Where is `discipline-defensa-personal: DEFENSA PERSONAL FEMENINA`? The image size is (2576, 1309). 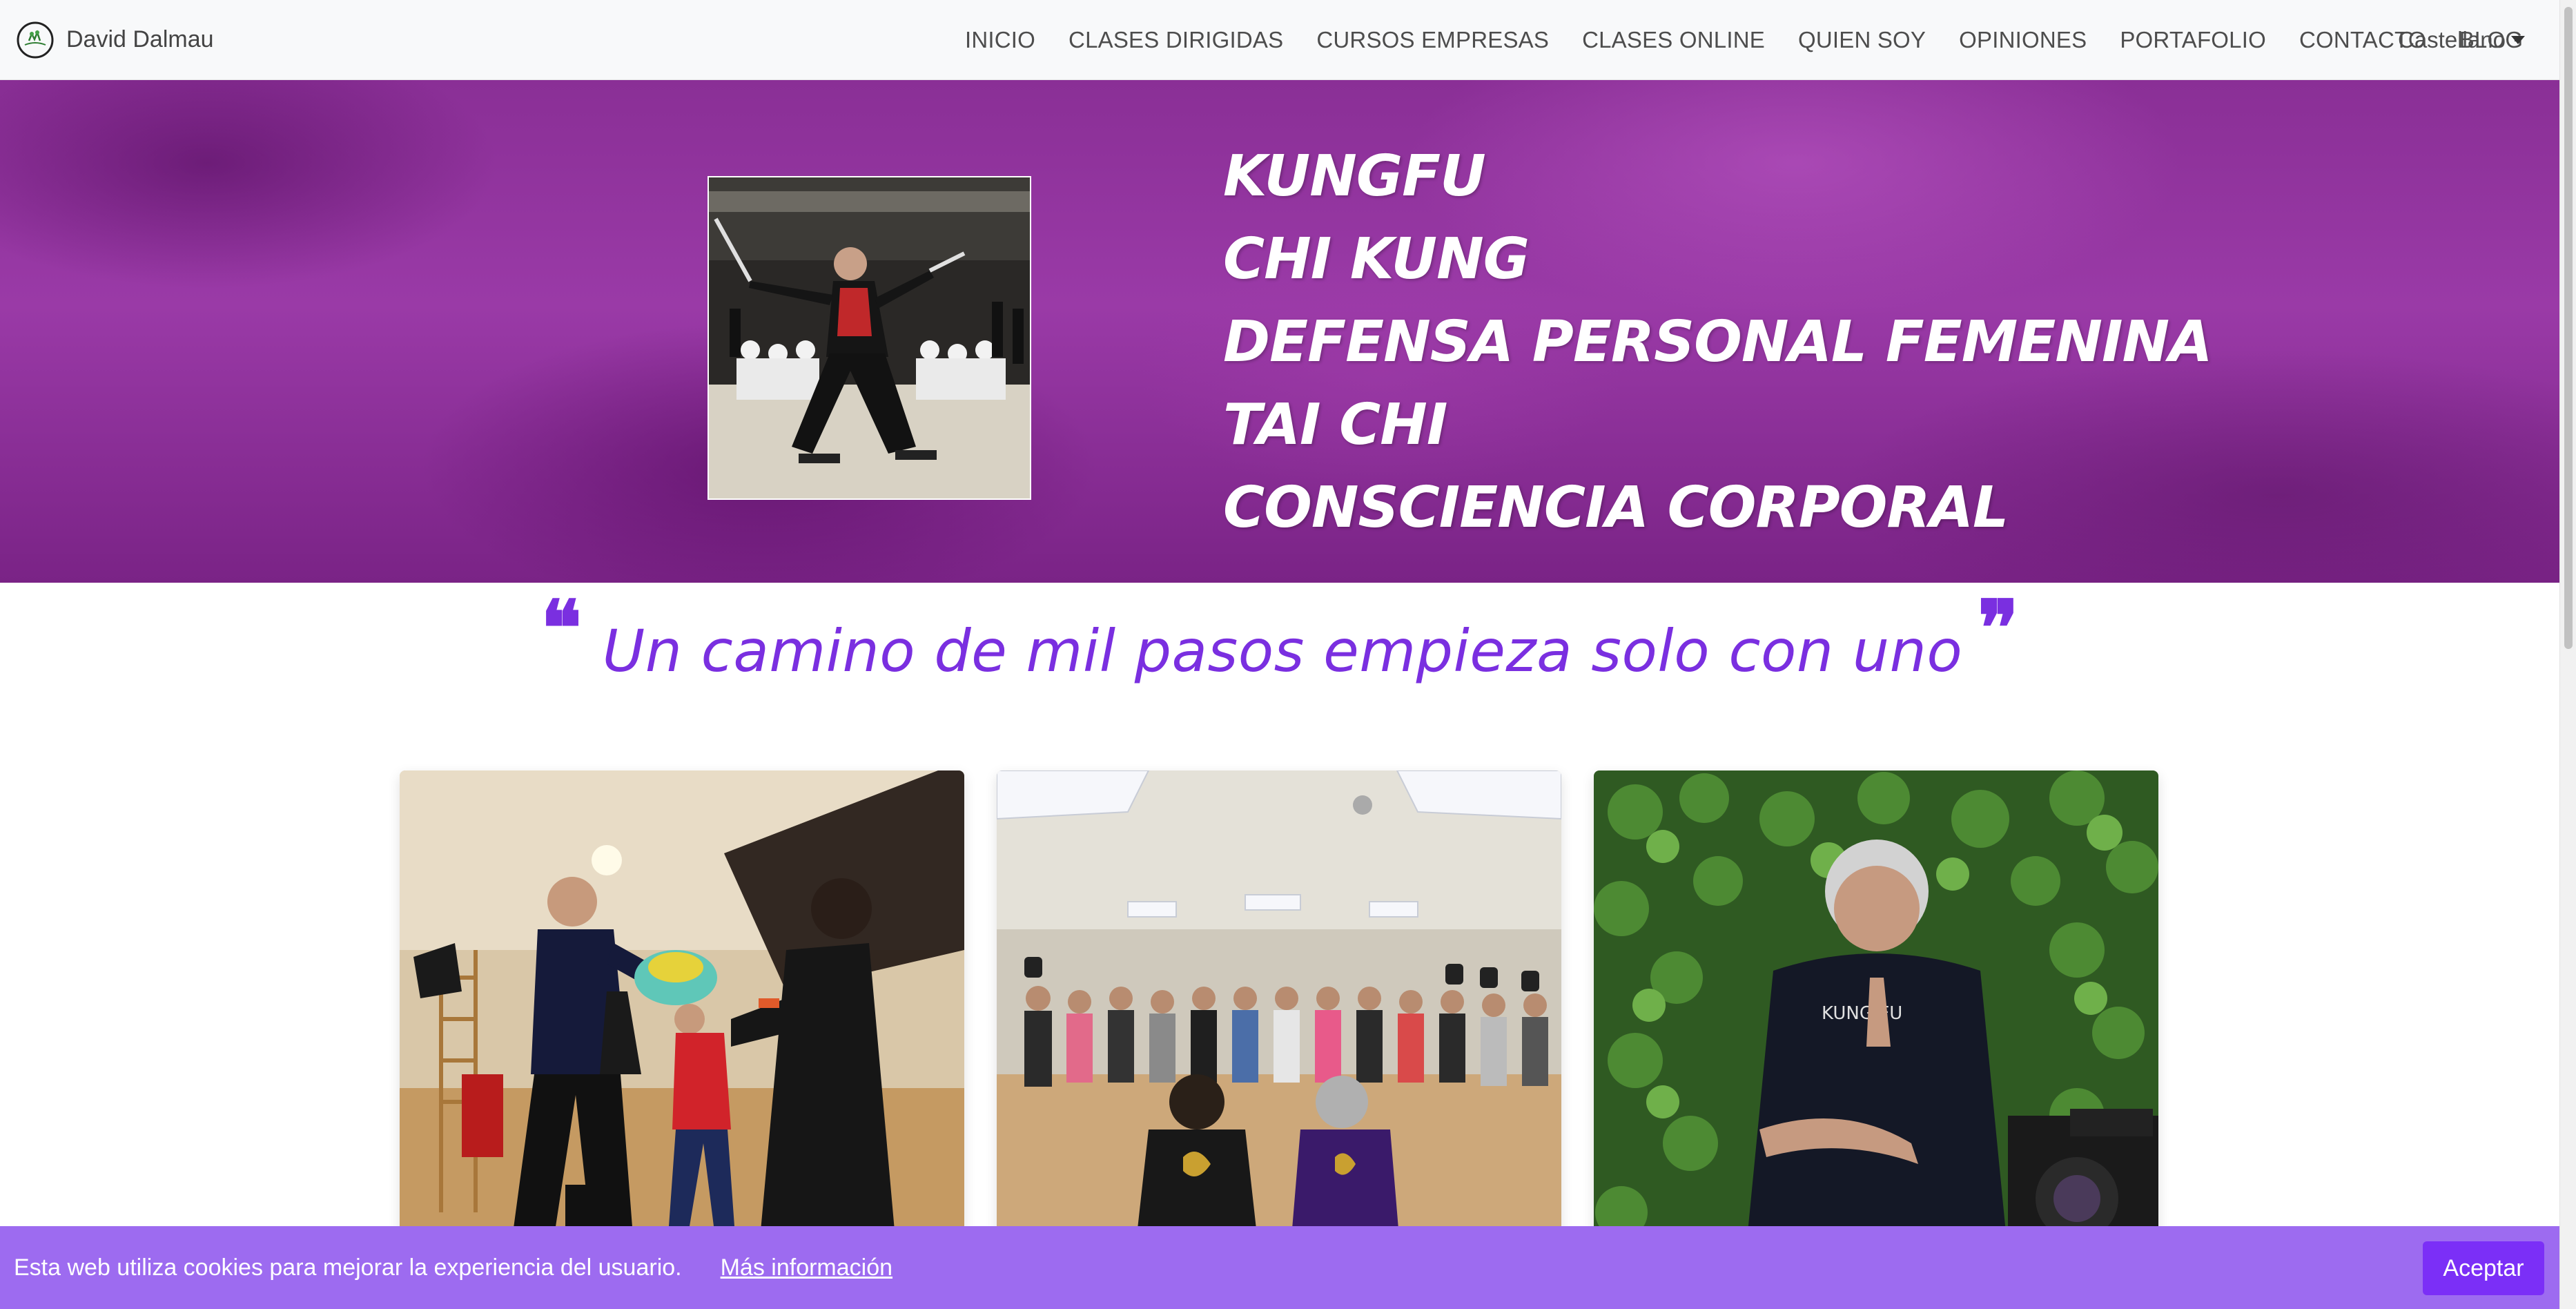
discipline-defensa-personal: DEFENSA PERSONAL FEMENINA is located at coordinates (1718, 342).